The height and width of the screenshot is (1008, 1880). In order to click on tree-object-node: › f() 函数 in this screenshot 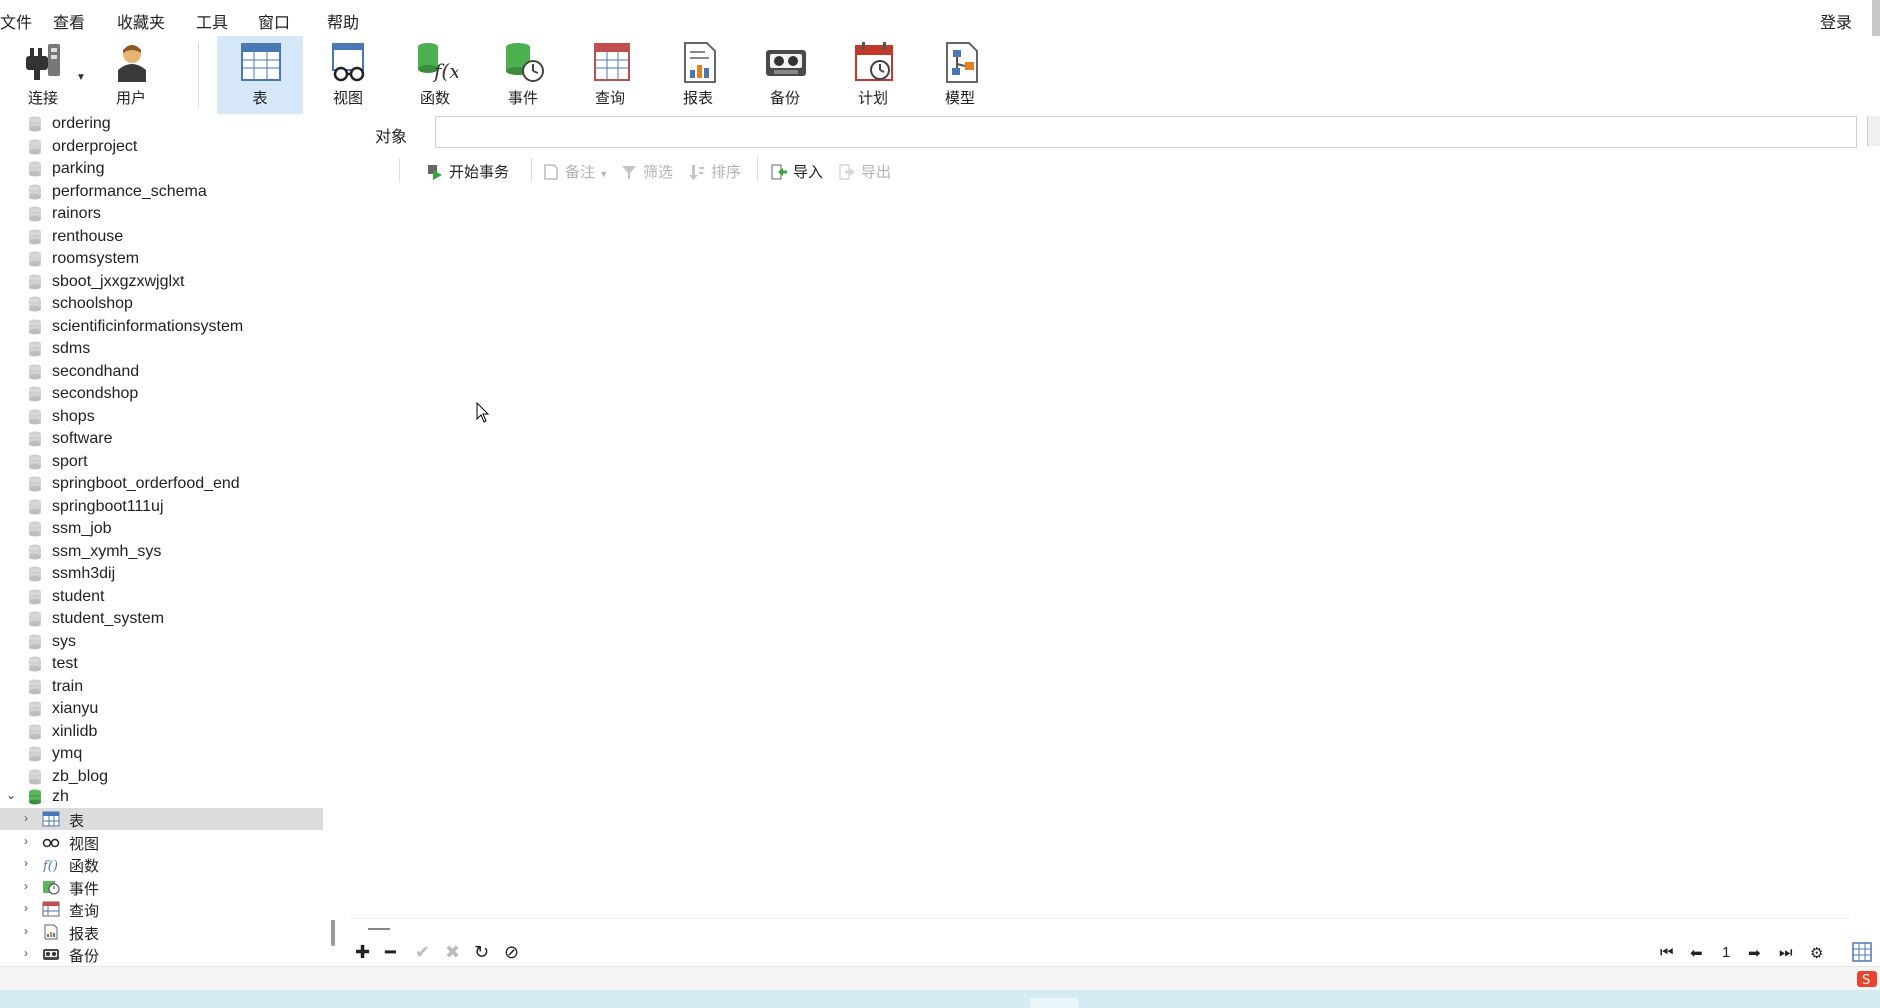, I will do `click(161, 864)`.